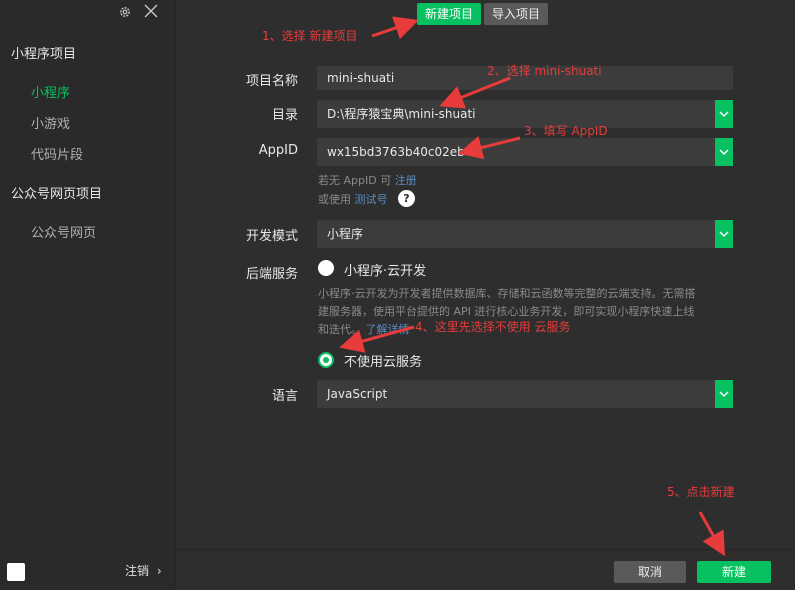 The height and width of the screenshot is (590, 795). Describe the element at coordinates (271, 81) in the screenshot. I see `project-name-label: 项目名称` at that location.